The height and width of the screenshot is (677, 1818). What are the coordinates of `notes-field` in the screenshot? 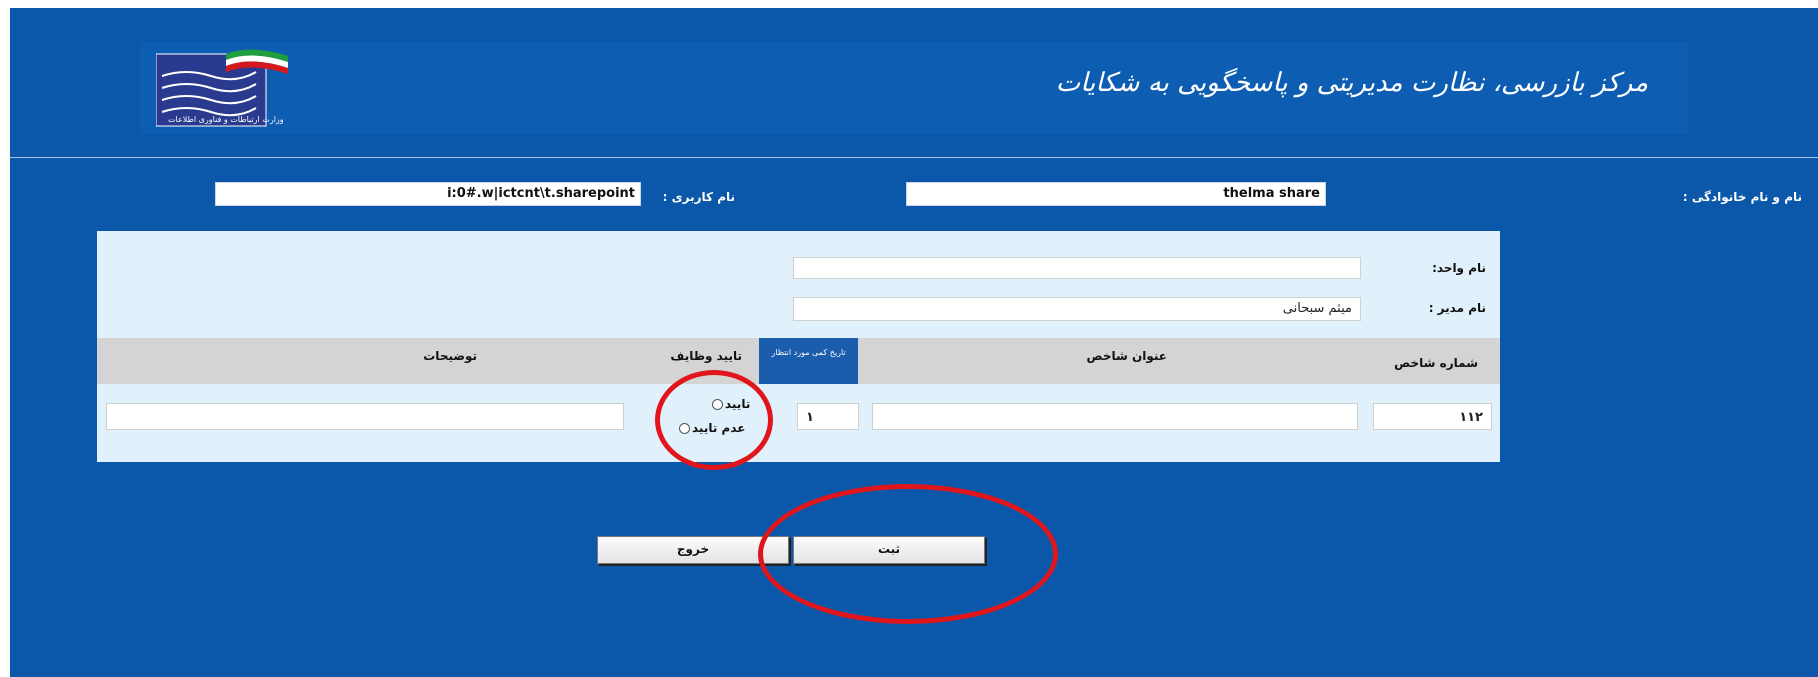 It's located at (365, 416).